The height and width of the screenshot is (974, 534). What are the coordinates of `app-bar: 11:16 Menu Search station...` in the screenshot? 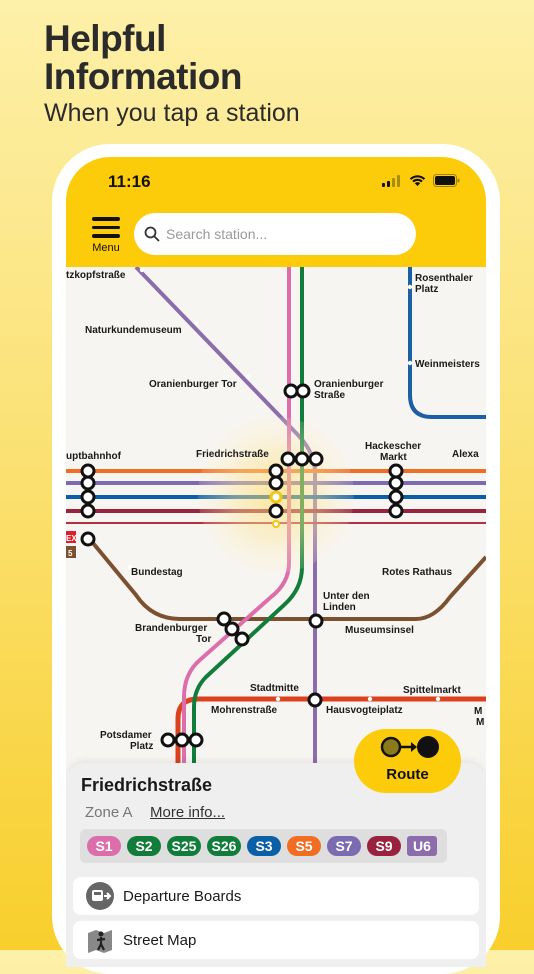 It's located at (276, 212).